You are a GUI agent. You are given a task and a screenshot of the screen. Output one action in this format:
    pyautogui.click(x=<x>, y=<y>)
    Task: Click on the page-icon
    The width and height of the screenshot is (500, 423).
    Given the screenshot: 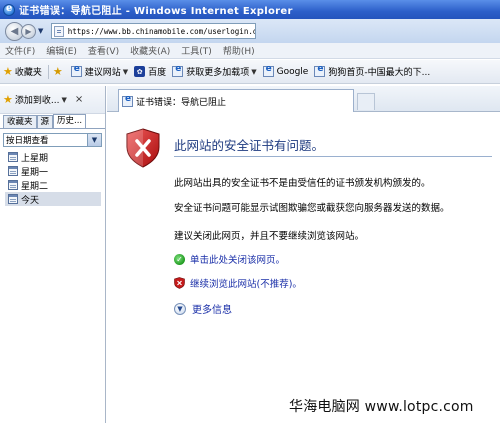 What is the action you would take?
    pyautogui.click(x=59, y=31)
    